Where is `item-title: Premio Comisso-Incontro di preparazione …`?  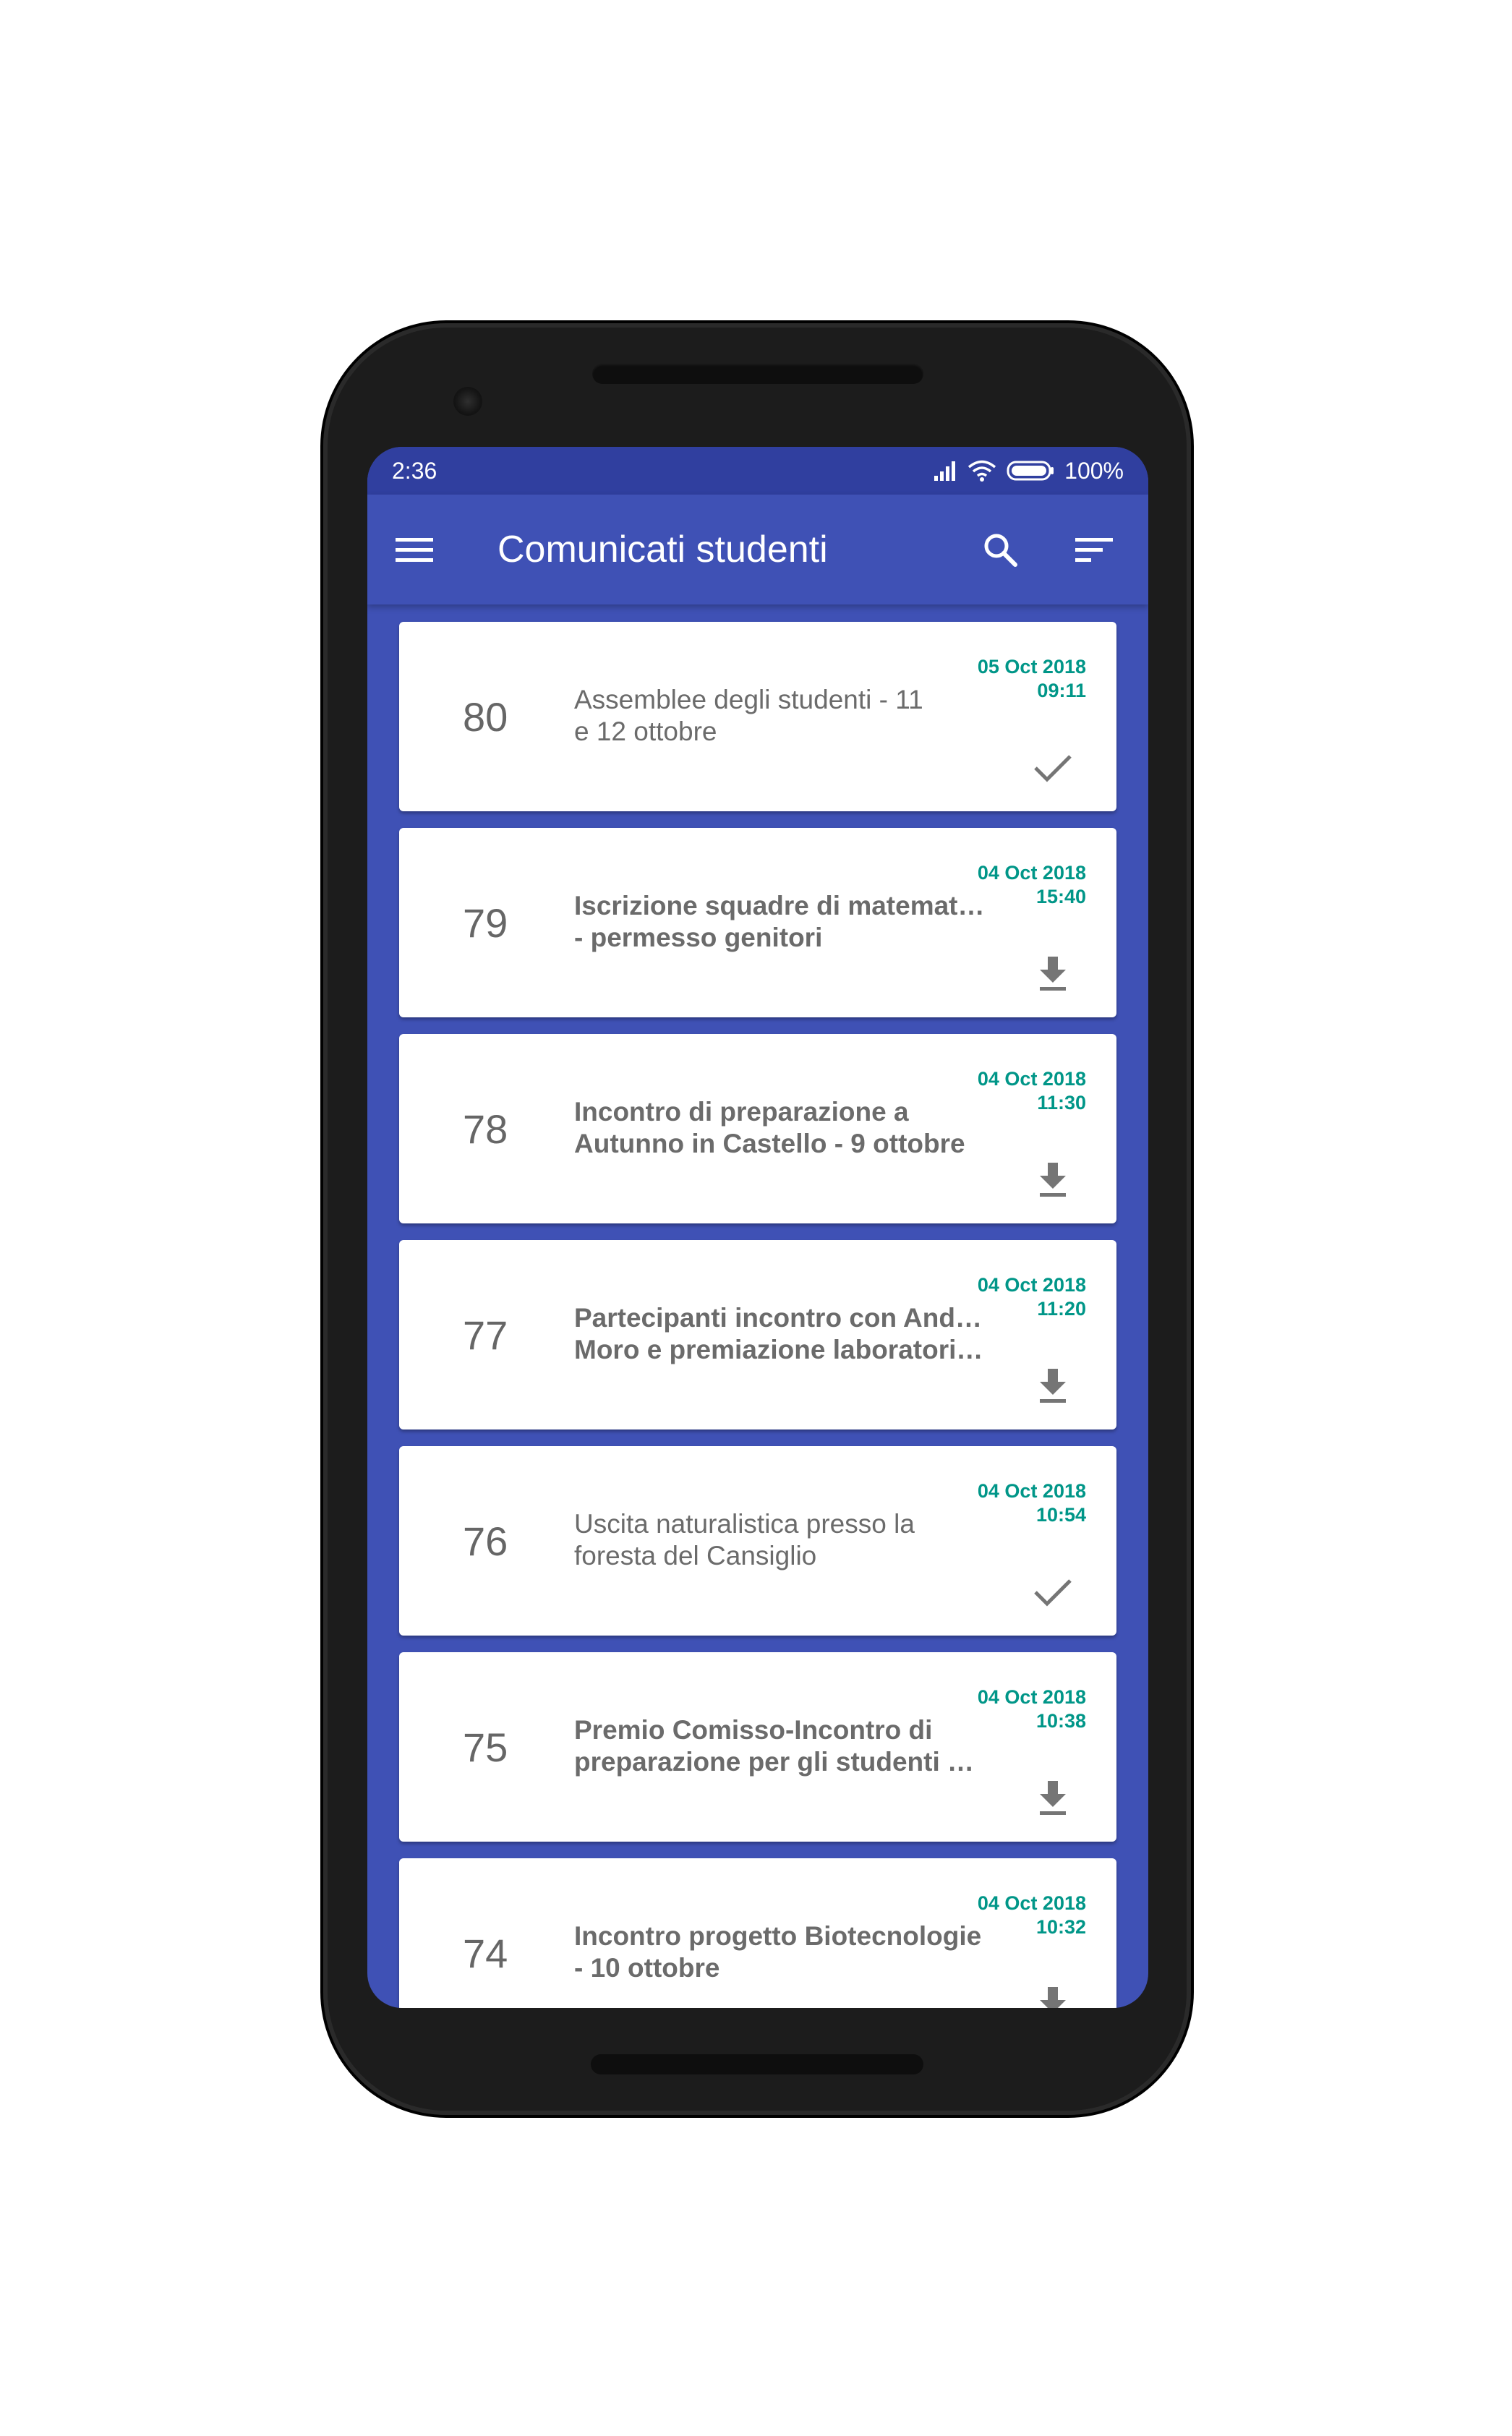
item-title: Premio Comisso-Incontro di preparazione … is located at coordinates (780, 1746).